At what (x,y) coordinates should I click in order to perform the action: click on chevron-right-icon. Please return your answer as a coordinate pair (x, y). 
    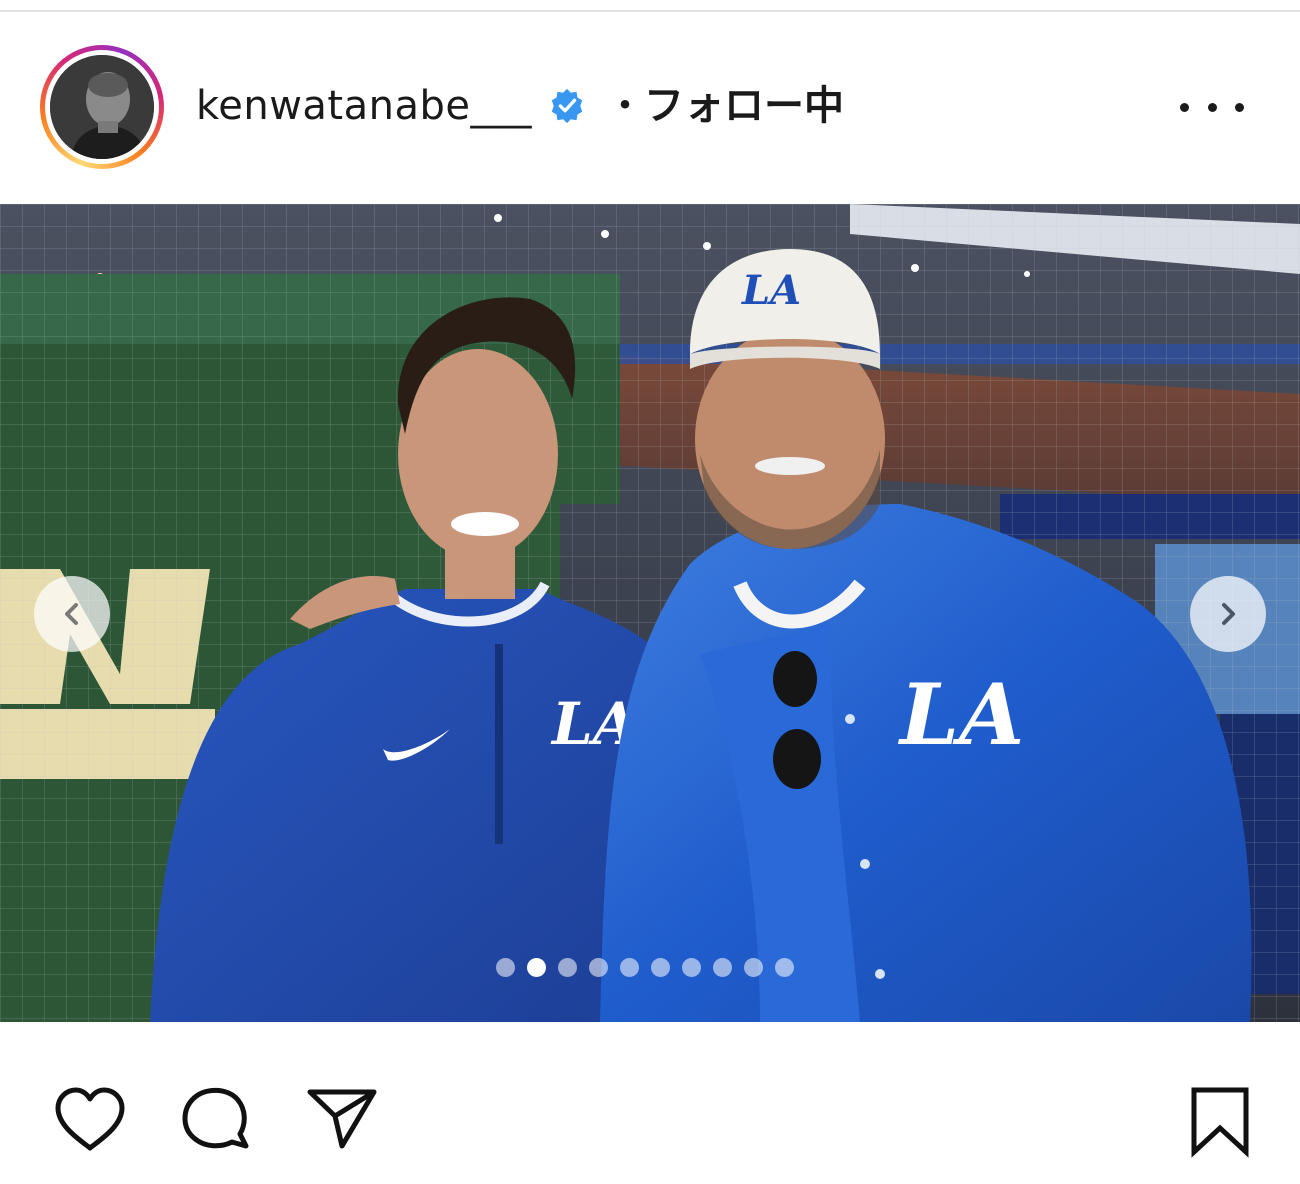
    Looking at the image, I should click on (1228, 614).